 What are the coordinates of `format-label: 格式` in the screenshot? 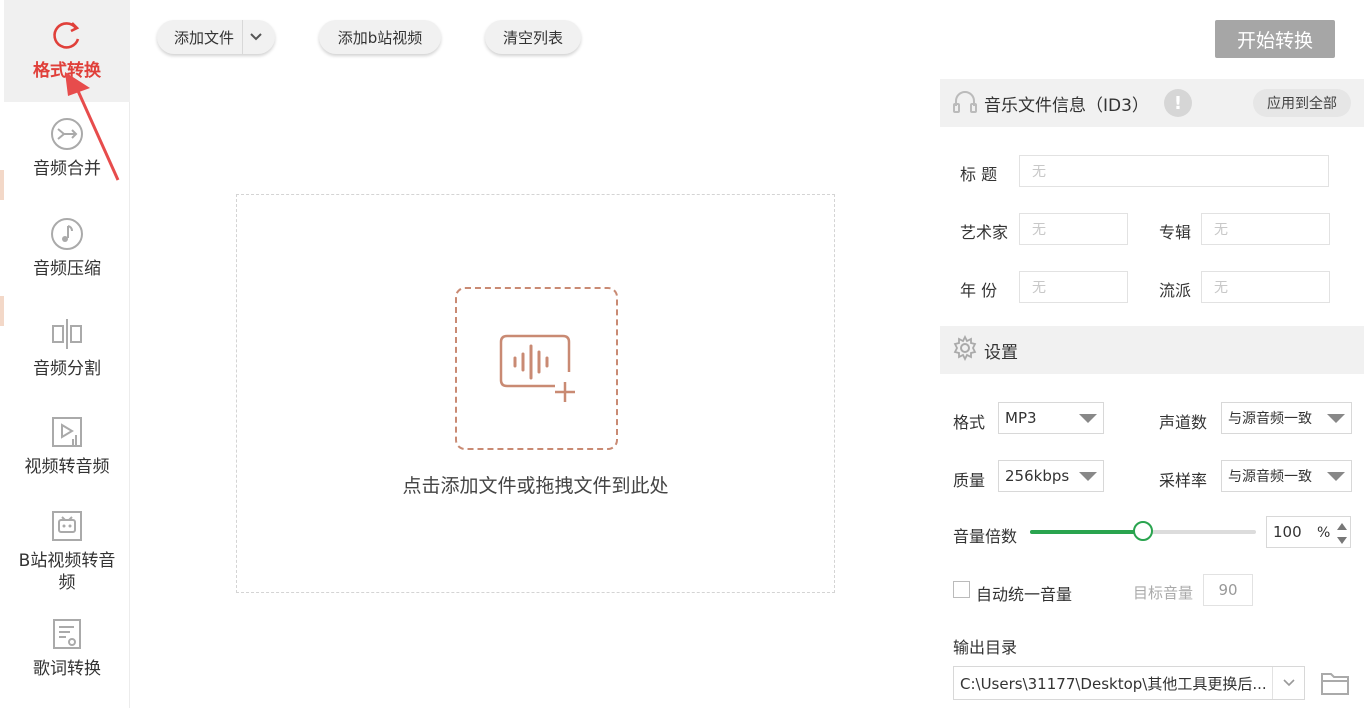 It's located at (969, 422).